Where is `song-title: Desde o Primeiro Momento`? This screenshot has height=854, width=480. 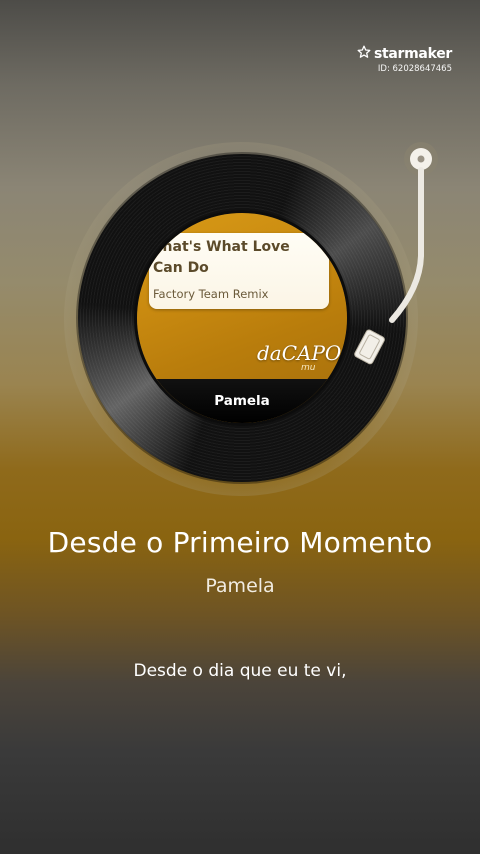
song-title: Desde o Primeiro Momento is located at coordinates (240, 542).